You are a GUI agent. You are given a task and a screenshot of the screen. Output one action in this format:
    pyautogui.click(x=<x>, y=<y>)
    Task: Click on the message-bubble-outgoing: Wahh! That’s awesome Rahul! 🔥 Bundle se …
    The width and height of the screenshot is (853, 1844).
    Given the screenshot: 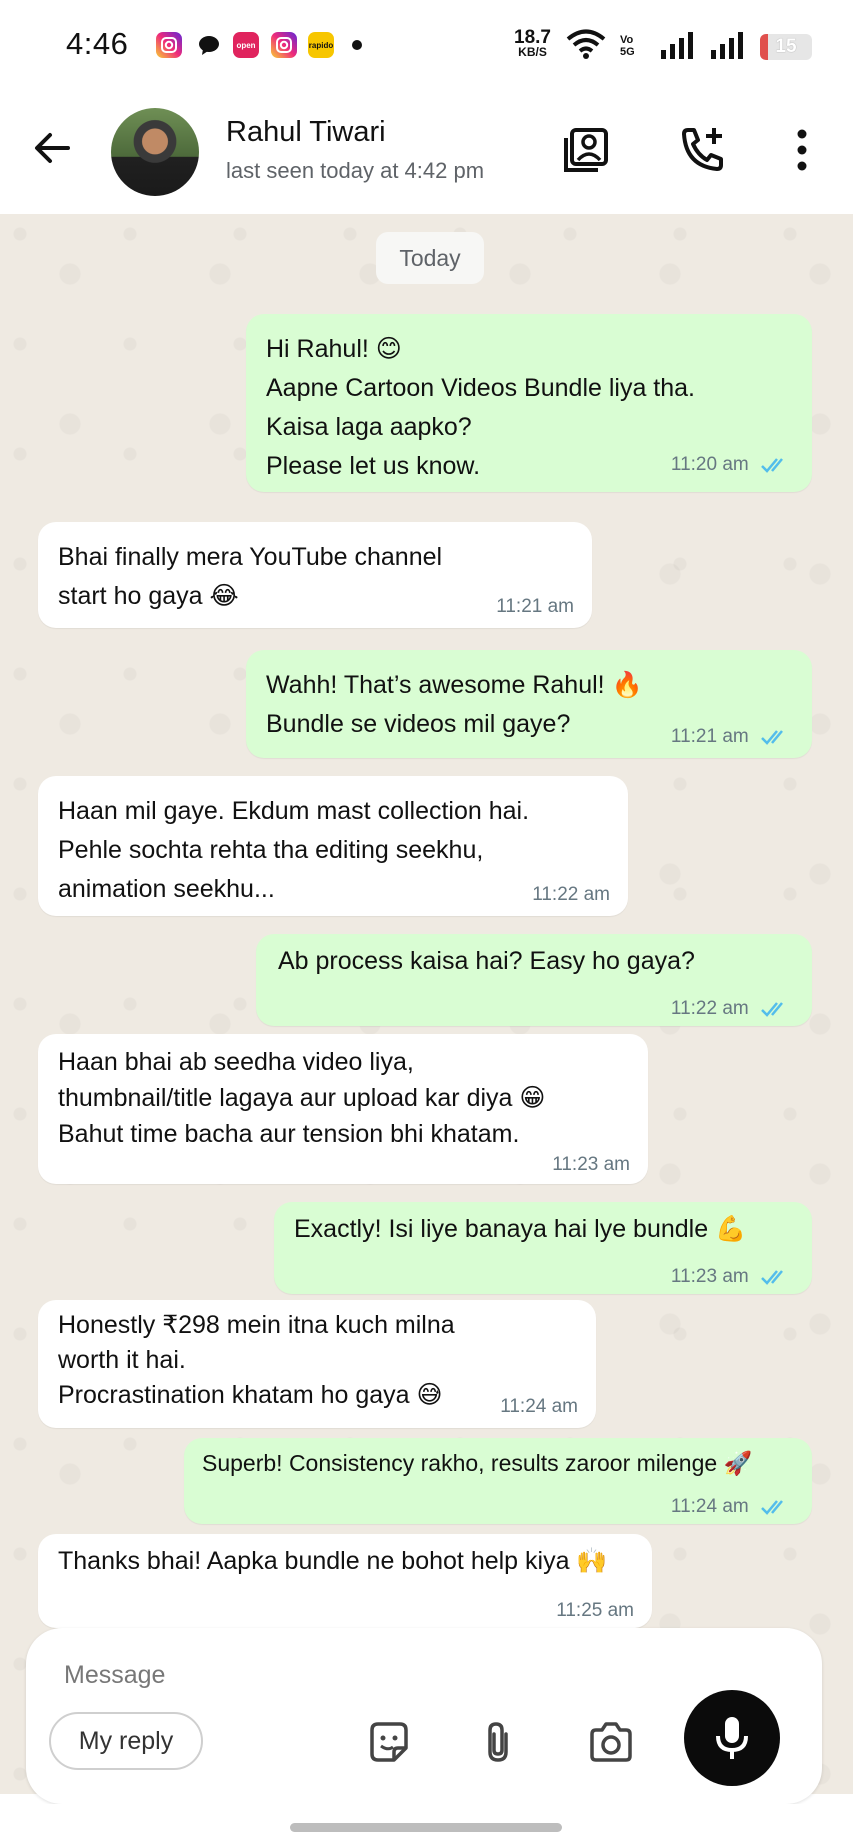 What is the action you would take?
    pyautogui.click(x=529, y=704)
    